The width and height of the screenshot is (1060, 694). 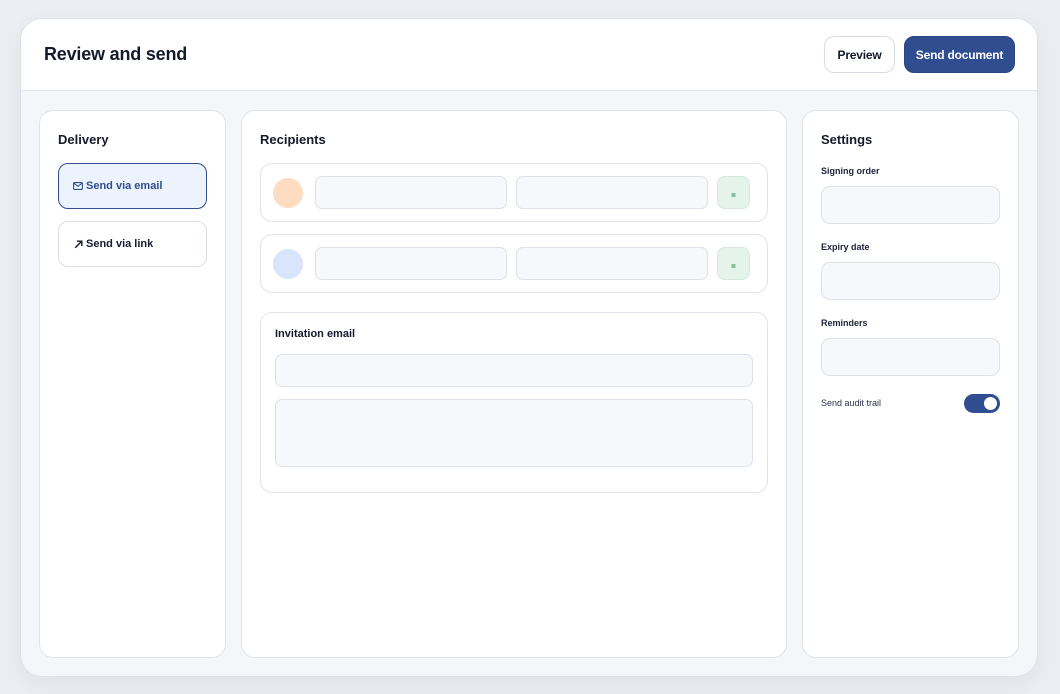 What do you see at coordinates (120, 244) in the screenshot?
I see `send-via-link-label: Send via link` at bounding box center [120, 244].